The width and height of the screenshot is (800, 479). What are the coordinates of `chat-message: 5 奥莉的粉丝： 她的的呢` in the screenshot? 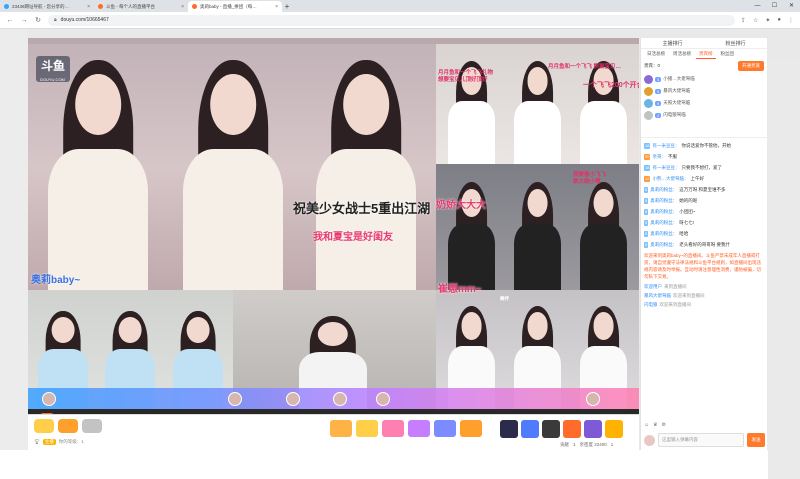 It's located at (704, 200).